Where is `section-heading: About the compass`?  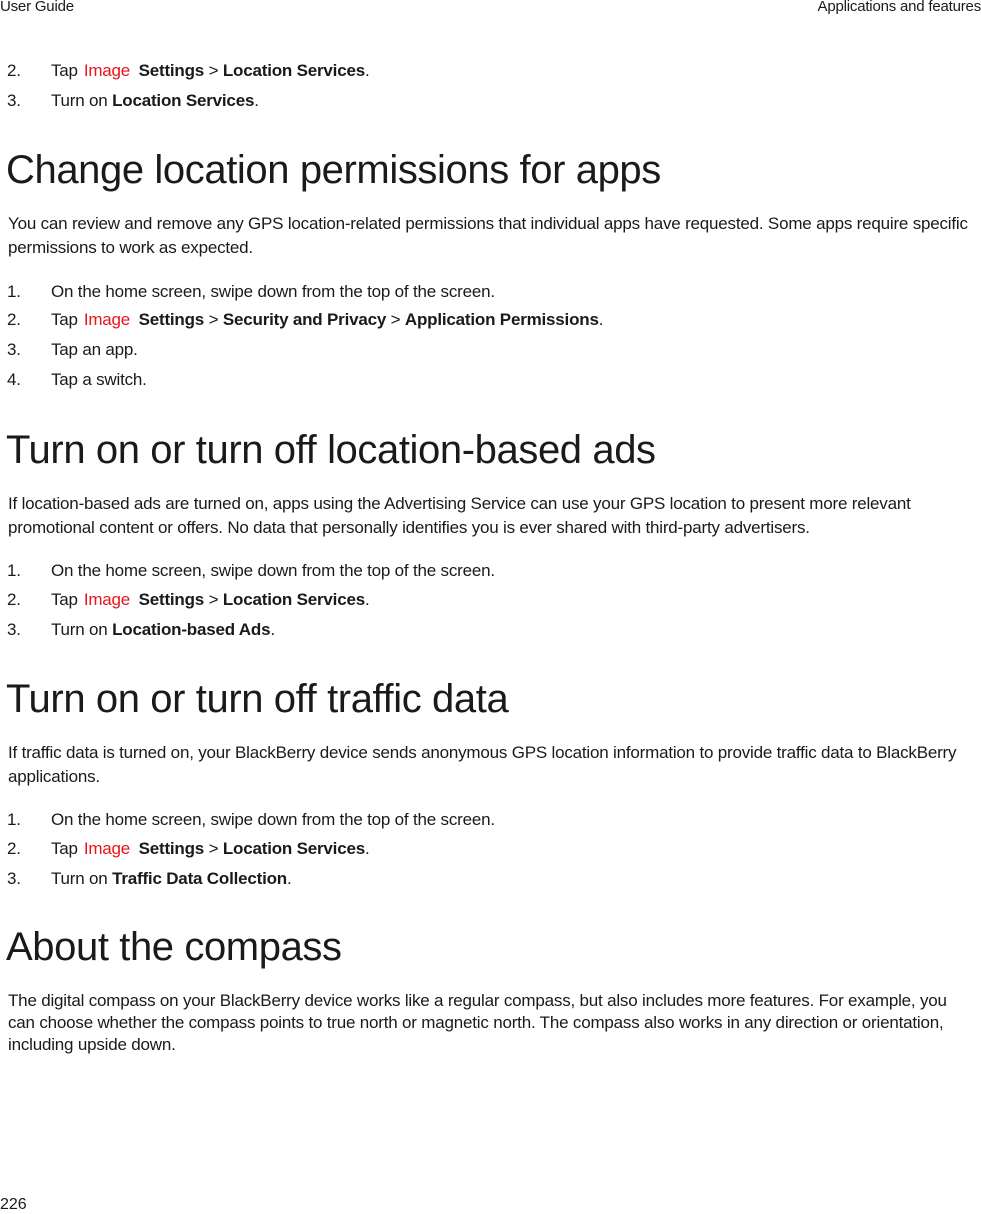 section-heading: About the compass is located at coordinates (174, 947).